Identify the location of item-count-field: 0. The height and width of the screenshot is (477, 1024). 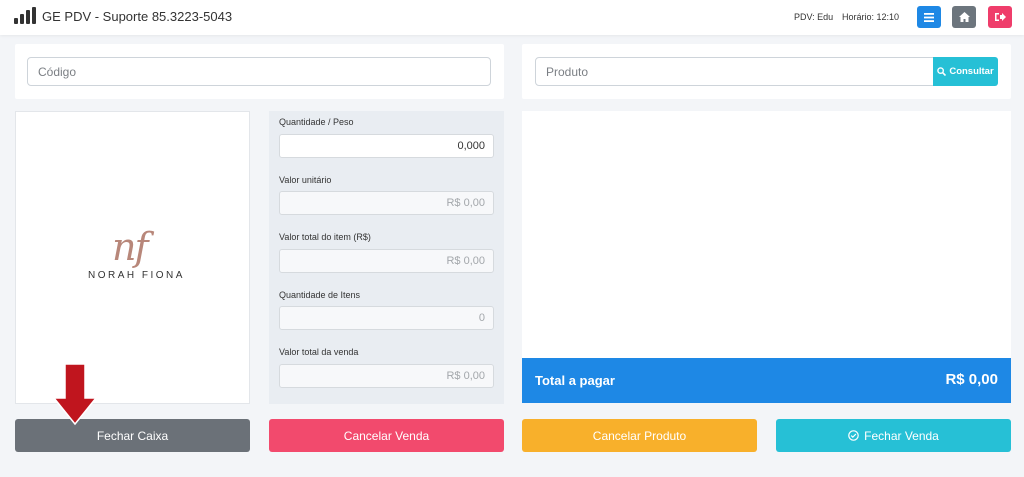
(386, 318).